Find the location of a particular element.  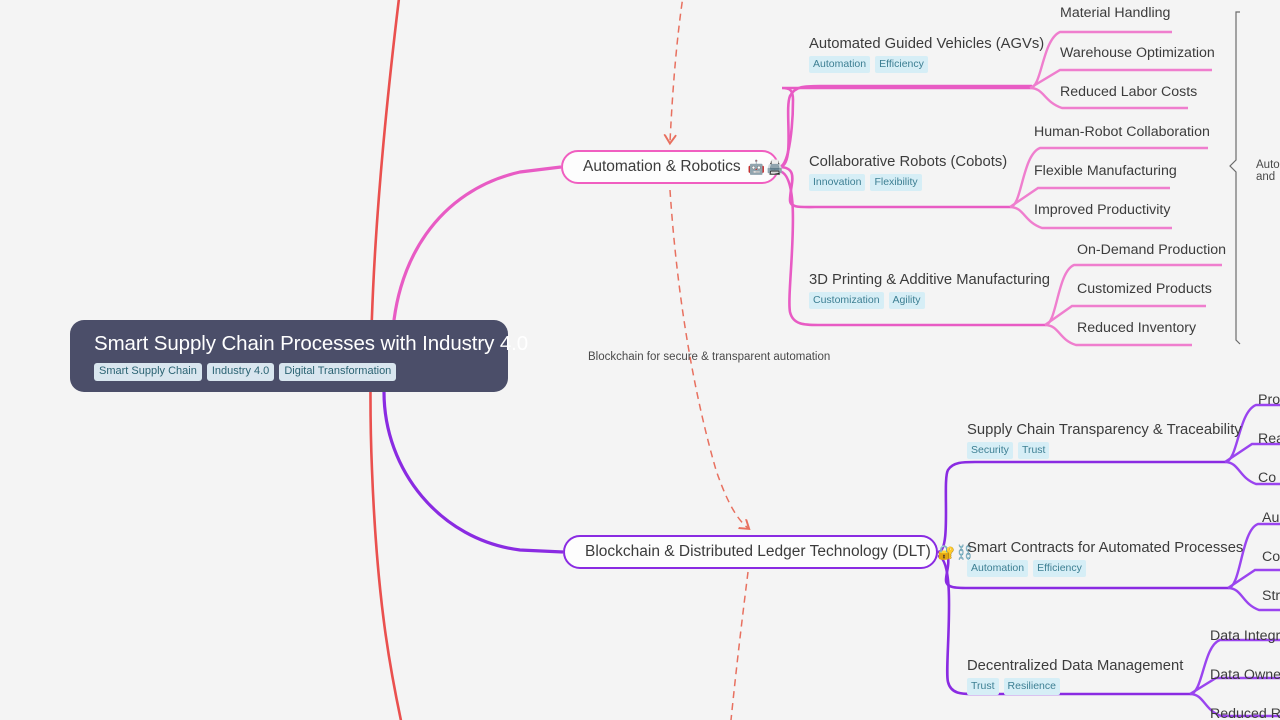

branch-label: Automation & Robotics is located at coordinates (662, 166).